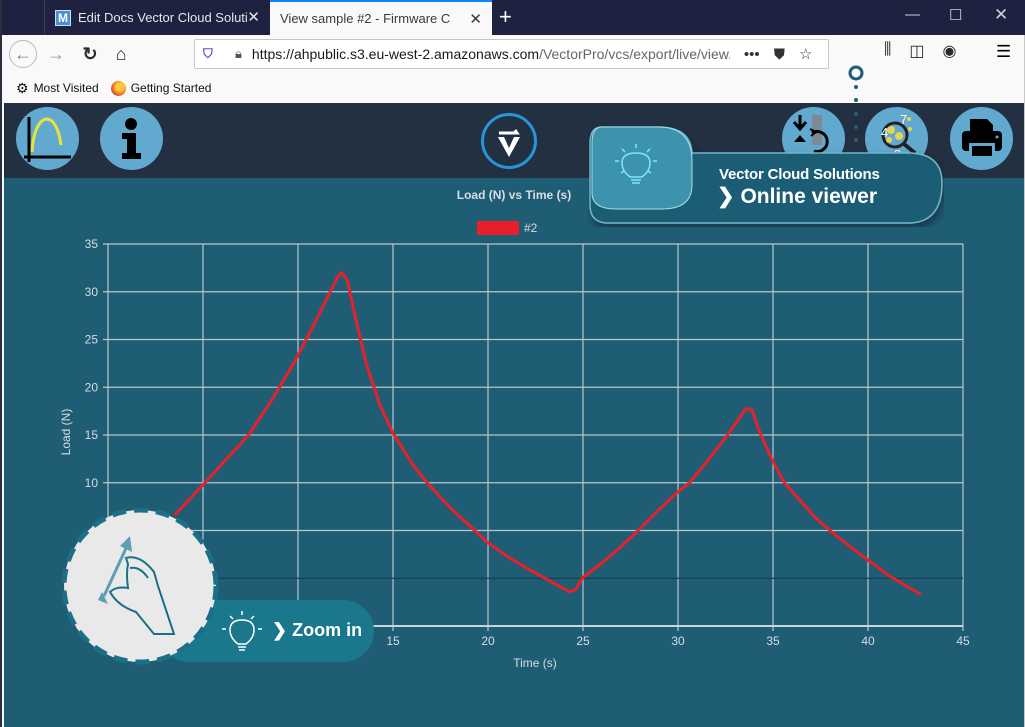 This screenshot has height=727, width=1025. I want to click on bookmarks-toolbar: ⚙ Most Visited Getting Started, so click(514, 88).